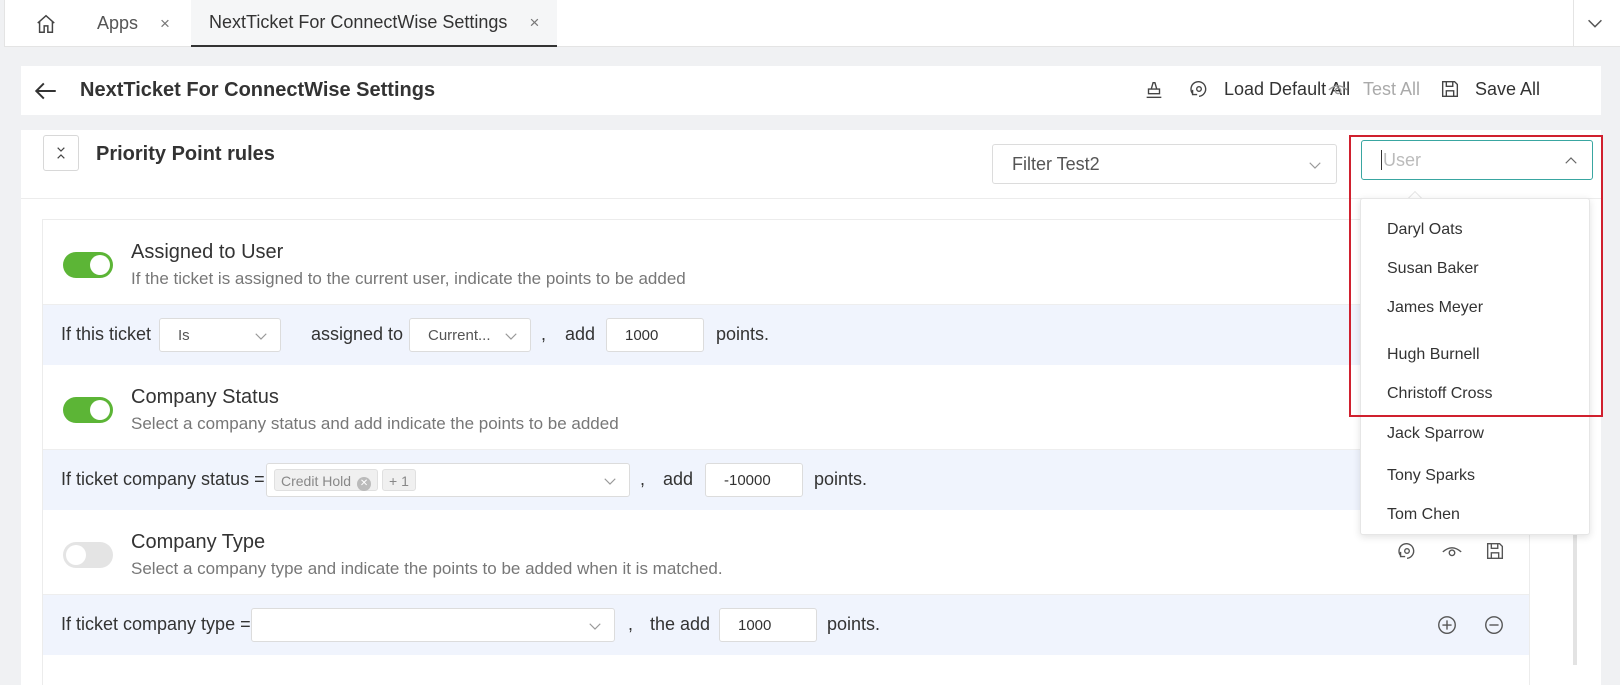 This screenshot has height=685, width=1620. What do you see at coordinates (163, 479) in the screenshot?
I see `condition-prefix: If ticket company status =` at bounding box center [163, 479].